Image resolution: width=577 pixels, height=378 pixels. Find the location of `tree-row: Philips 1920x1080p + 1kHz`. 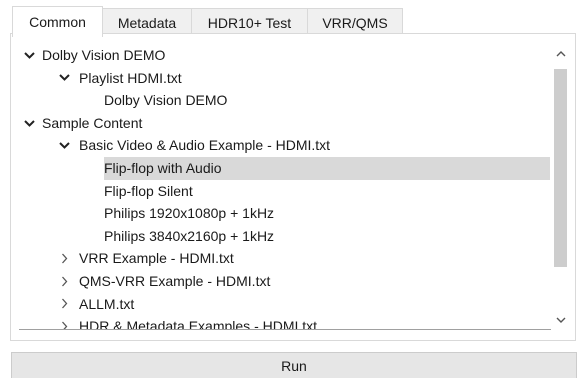

tree-row: Philips 1920x1080p + 1kHz is located at coordinates (285, 213).